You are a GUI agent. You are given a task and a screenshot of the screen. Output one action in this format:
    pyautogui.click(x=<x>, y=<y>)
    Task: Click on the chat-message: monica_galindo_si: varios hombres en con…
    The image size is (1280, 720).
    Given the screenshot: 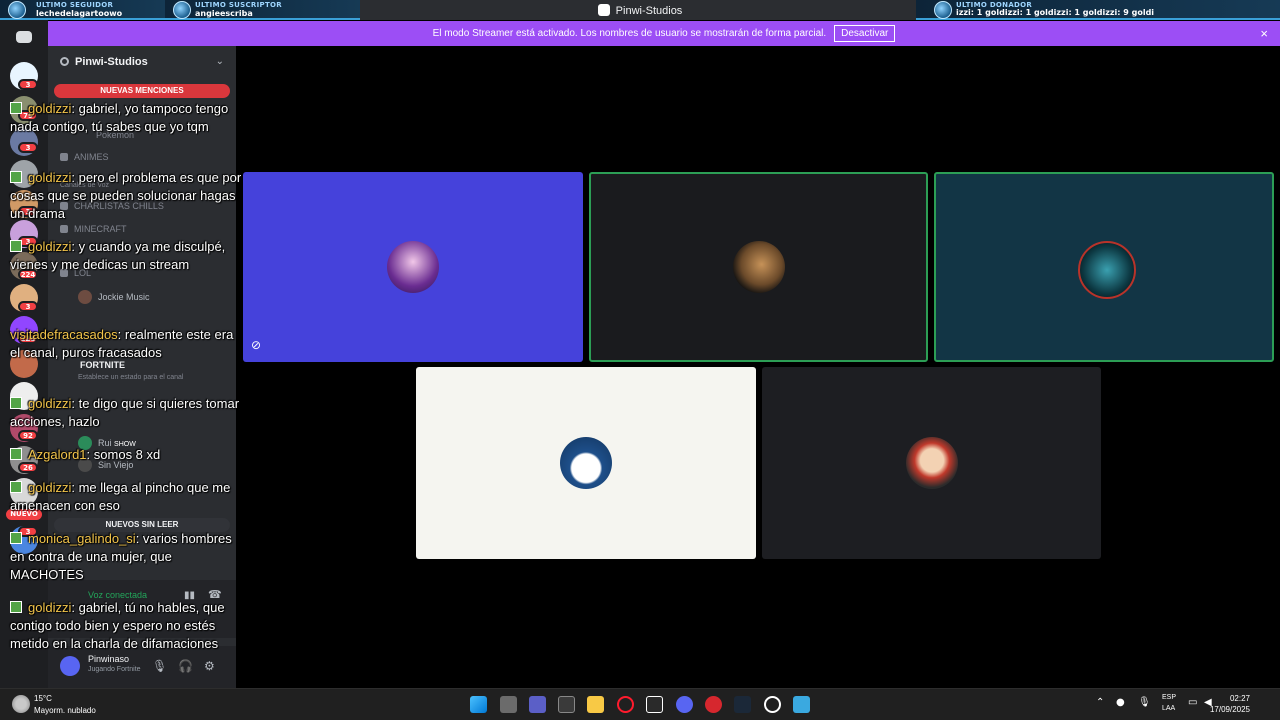 What is the action you would take?
    pyautogui.click(x=121, y=556)
    